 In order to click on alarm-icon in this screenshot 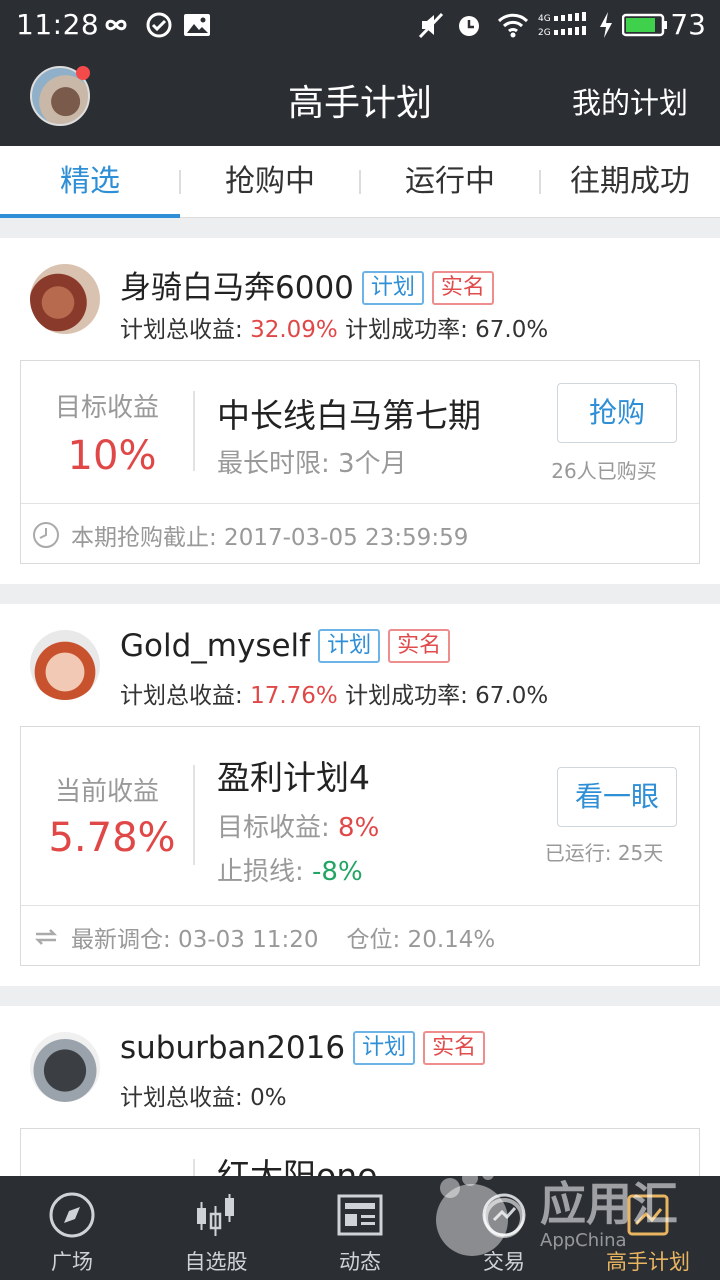, I will do `click(469, 26)`.